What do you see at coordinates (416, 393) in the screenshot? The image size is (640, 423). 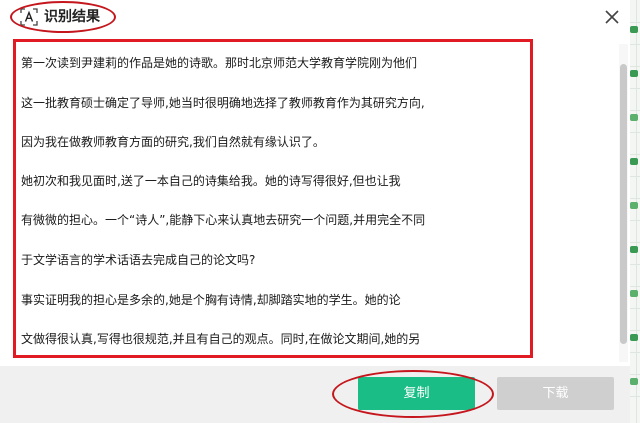 I see `copy-button: 复制` at bounding box center [416, 393].